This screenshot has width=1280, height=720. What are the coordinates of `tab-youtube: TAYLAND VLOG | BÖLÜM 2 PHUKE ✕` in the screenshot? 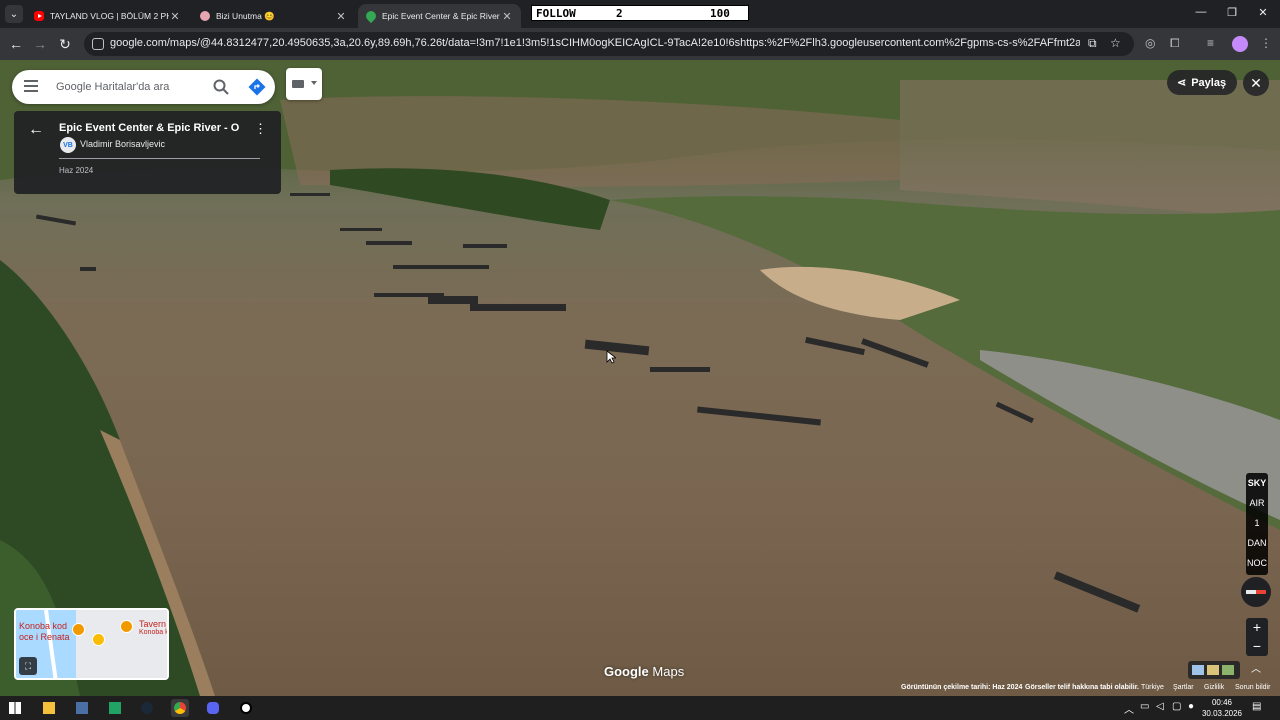 It's located at (107, 16).